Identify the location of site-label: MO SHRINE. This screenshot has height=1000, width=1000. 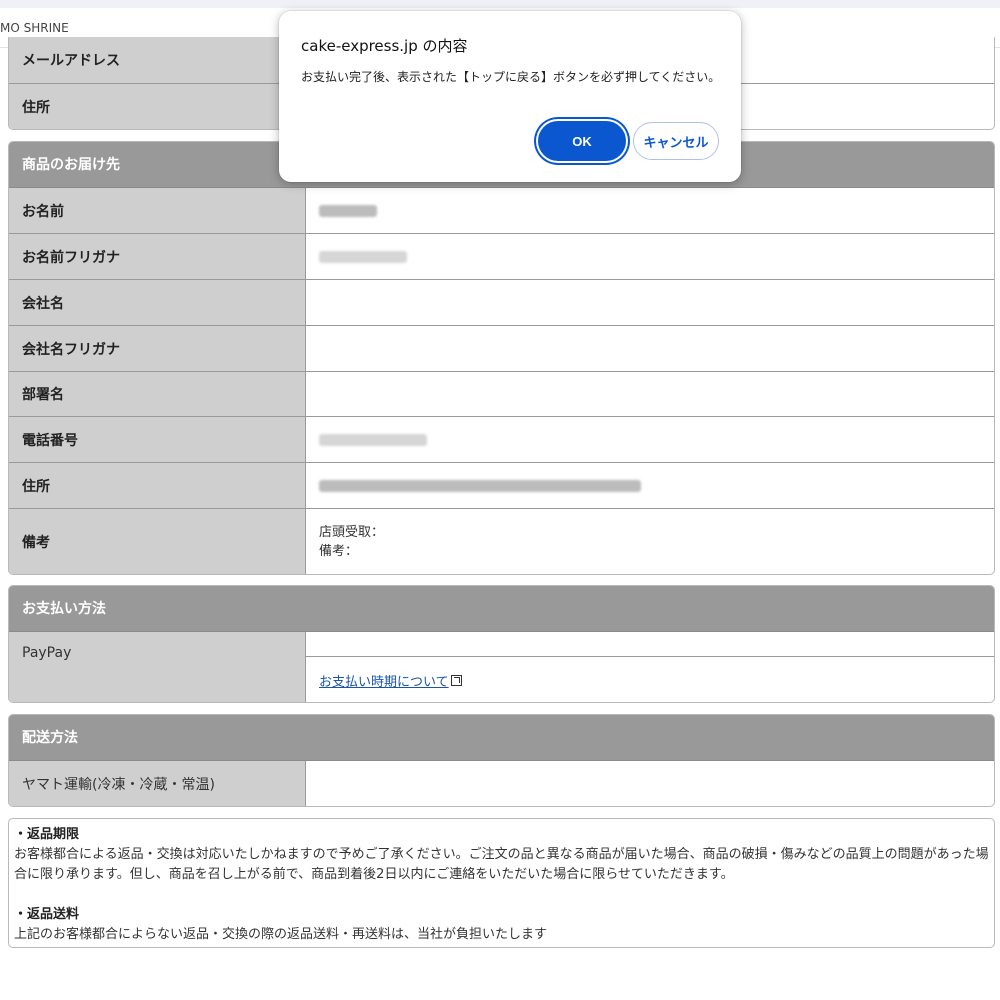
(34, 28).